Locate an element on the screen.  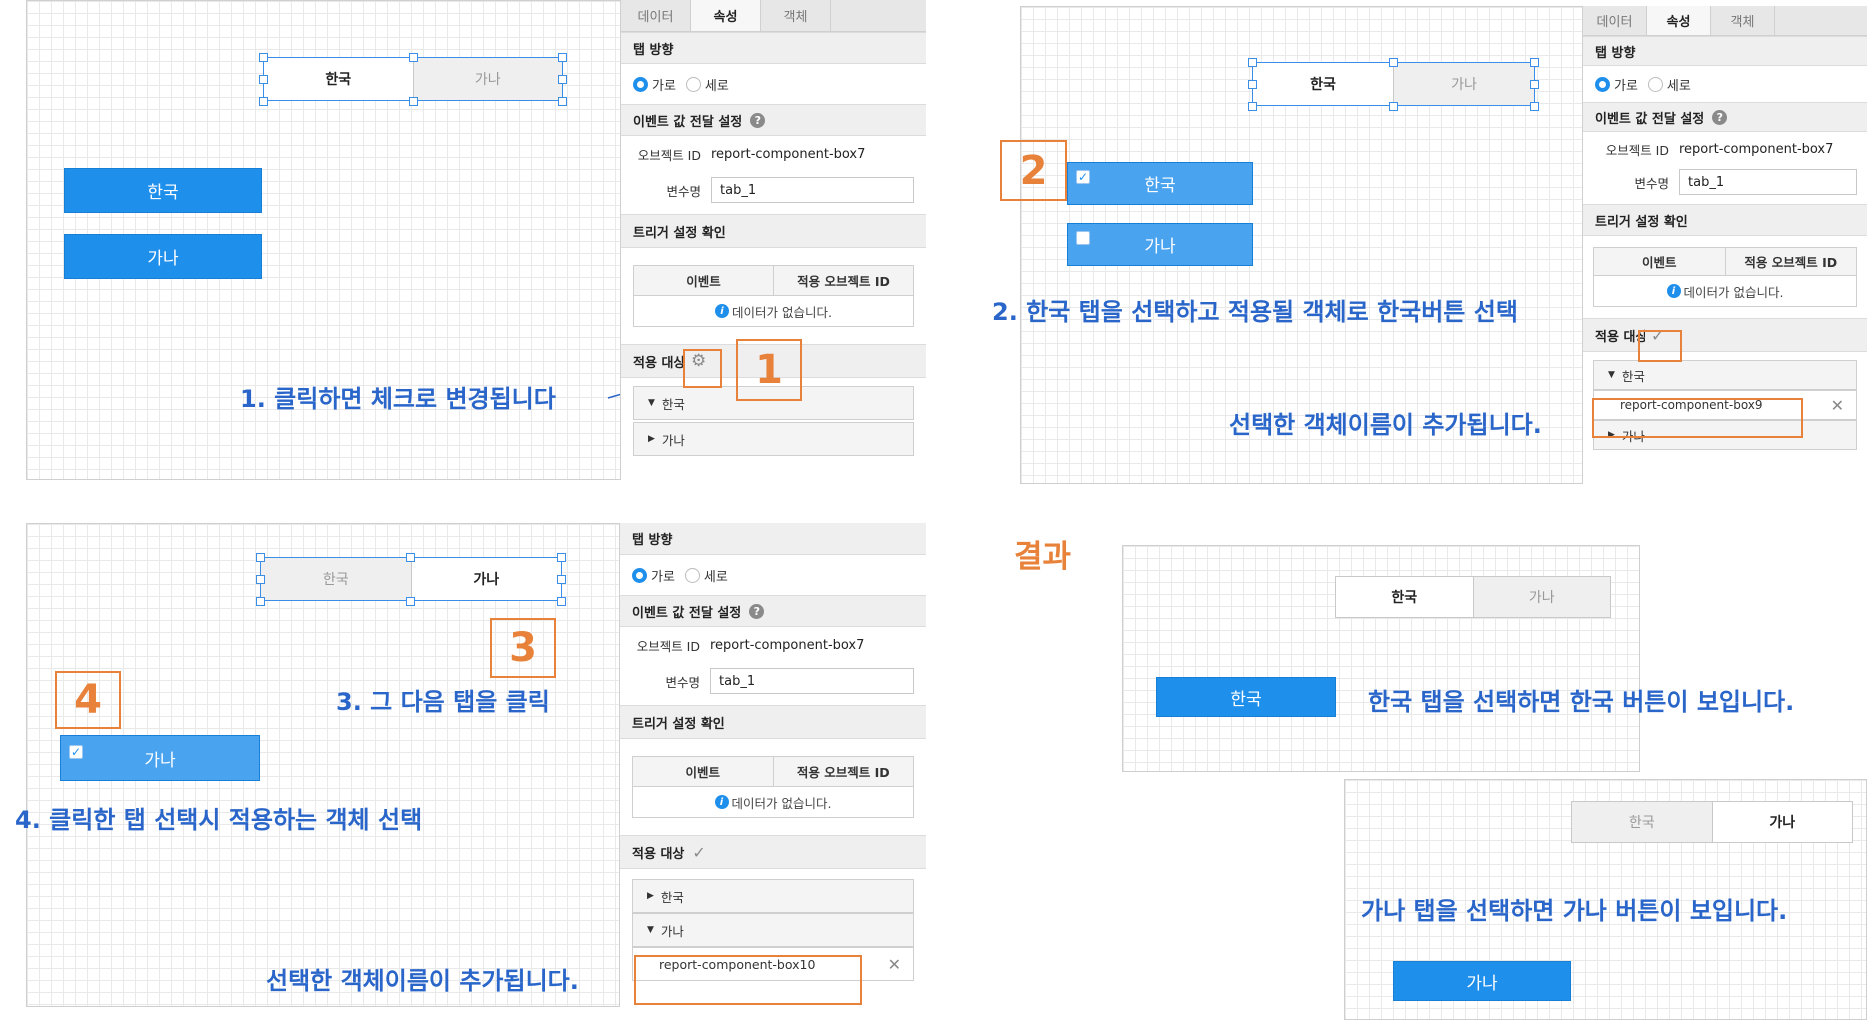
highlight-check is located at coordinates (1660, 346).